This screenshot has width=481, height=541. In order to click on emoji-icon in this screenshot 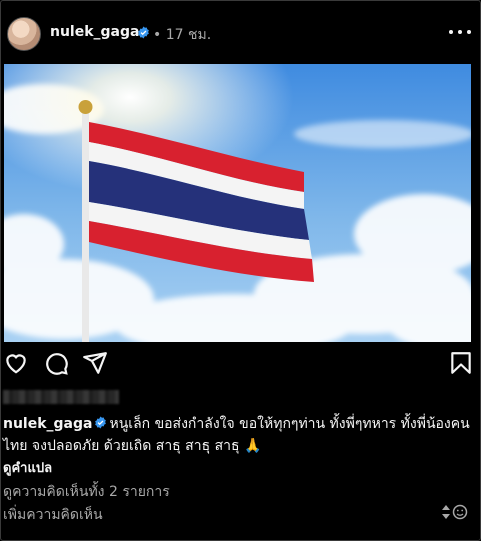, I will do `click(454, 512)`.